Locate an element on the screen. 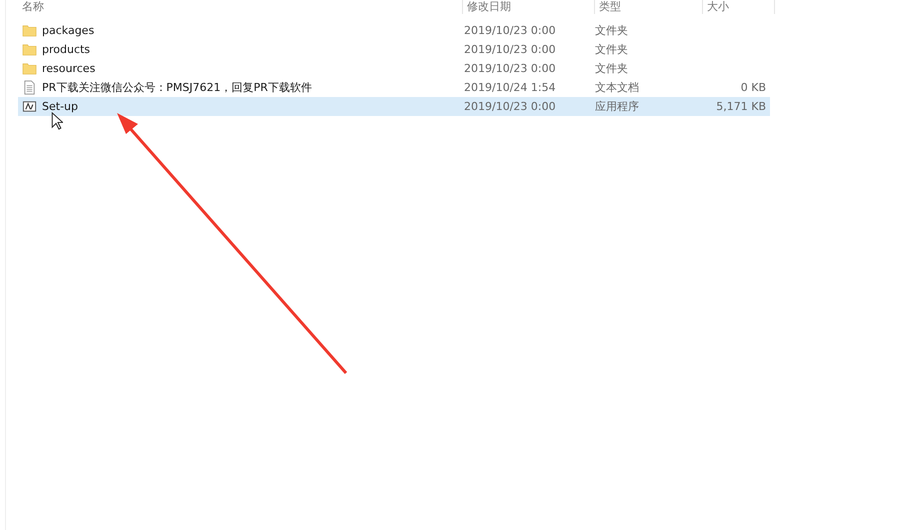 This screenshot has width=910, height=530. file-row: products 2019/10/23 0:00 文件夹 is located at coordinates (394, 49).